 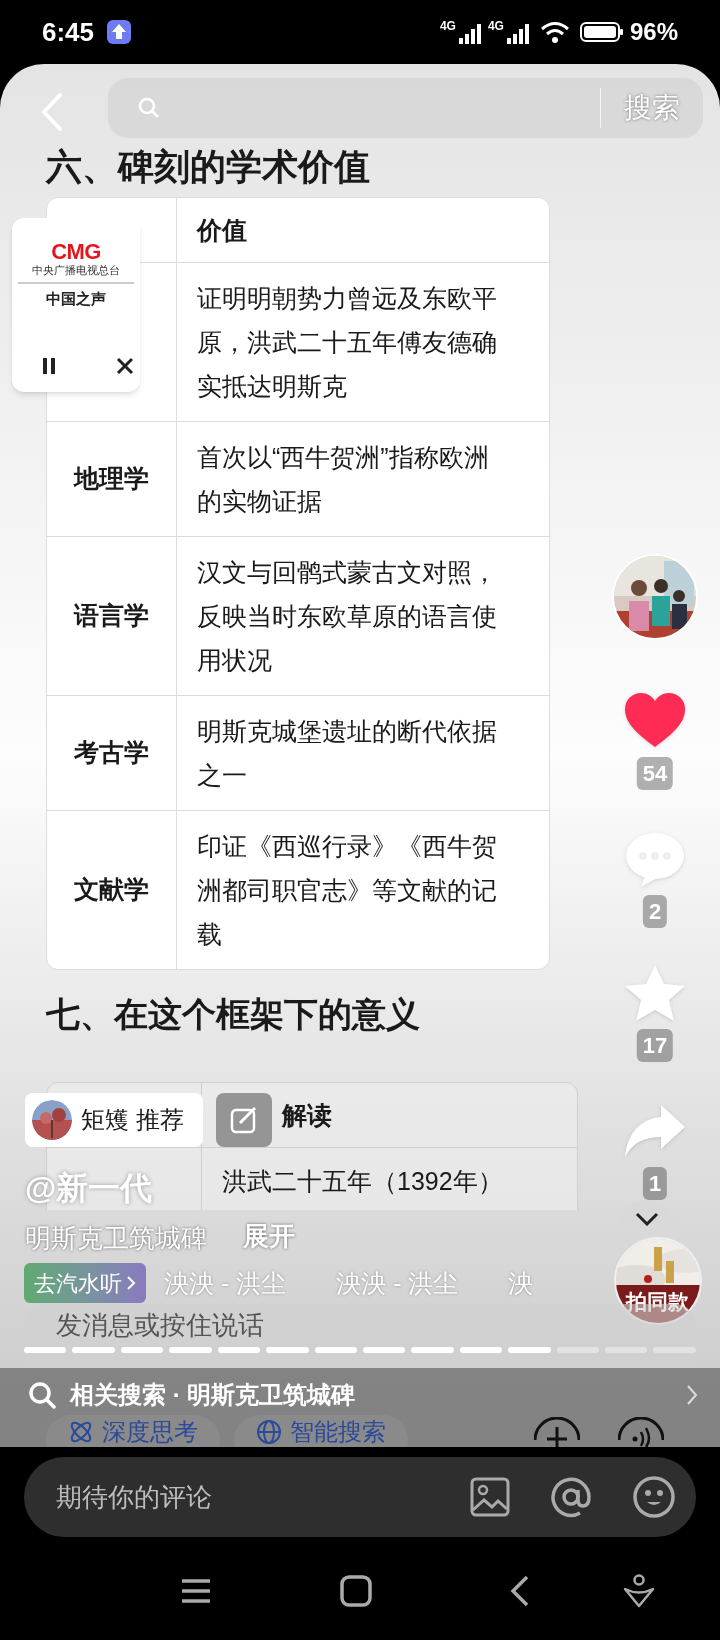 I want to click on app-notification-icon, so click(x=119, y=32).